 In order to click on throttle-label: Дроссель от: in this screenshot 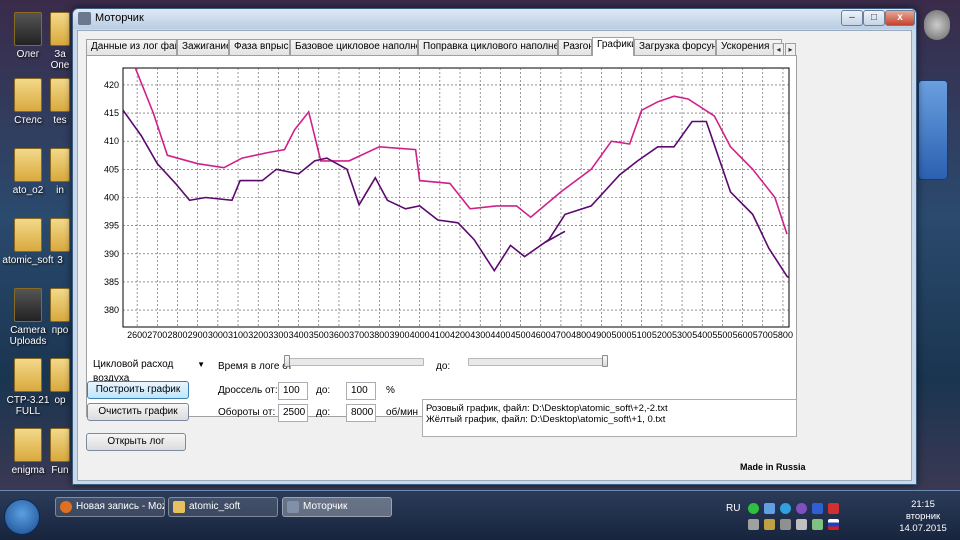, I will do `click(248, 390)`.